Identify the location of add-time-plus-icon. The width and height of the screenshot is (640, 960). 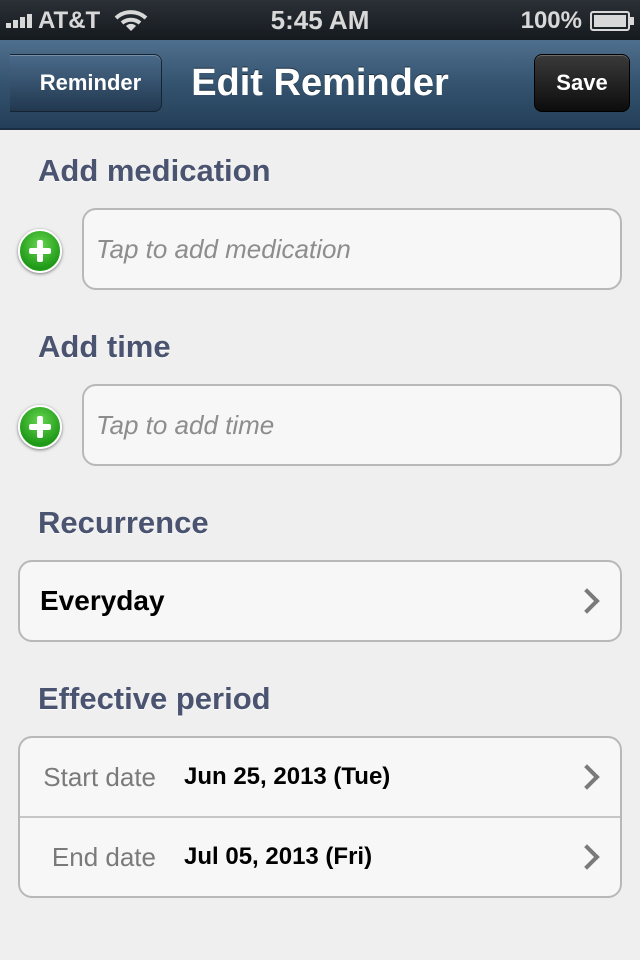
(40, 427).